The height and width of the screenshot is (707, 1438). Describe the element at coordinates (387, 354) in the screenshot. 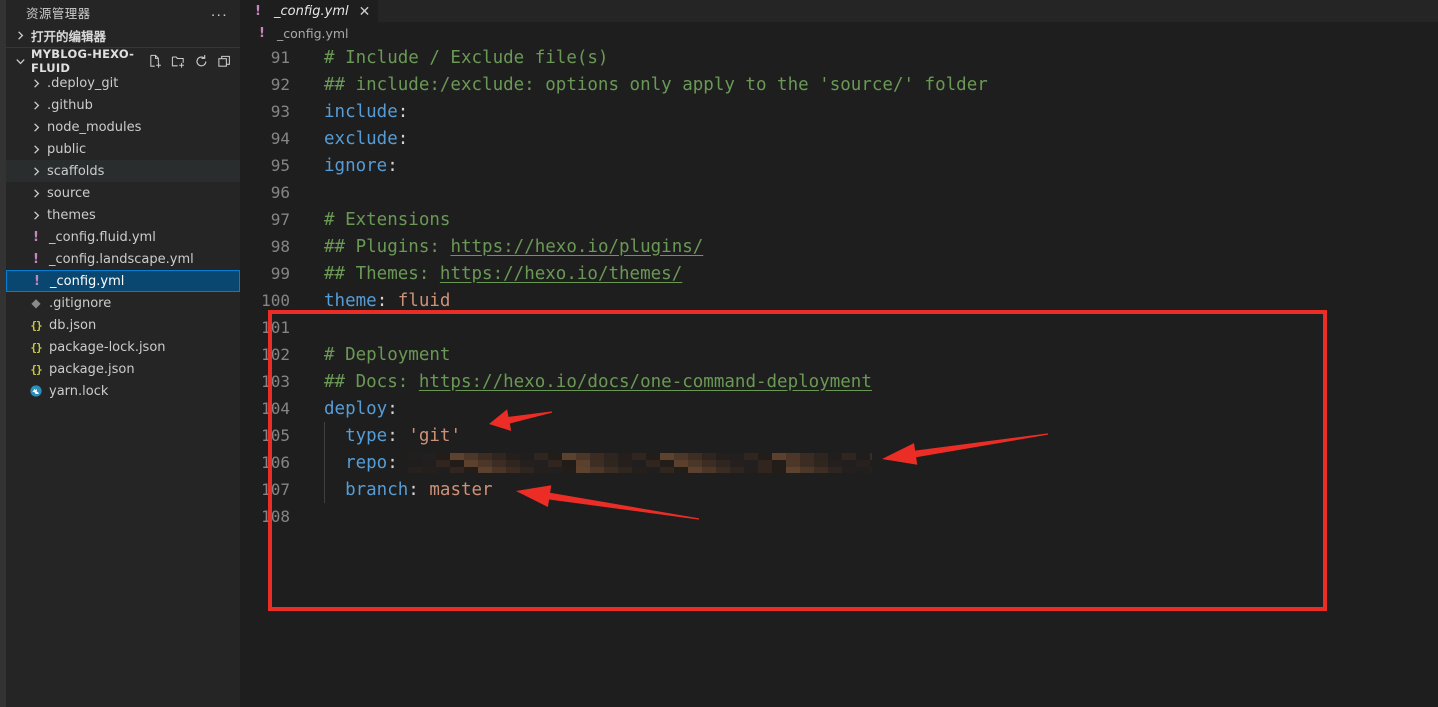

I see `token-comment: # Deployment` at that location.